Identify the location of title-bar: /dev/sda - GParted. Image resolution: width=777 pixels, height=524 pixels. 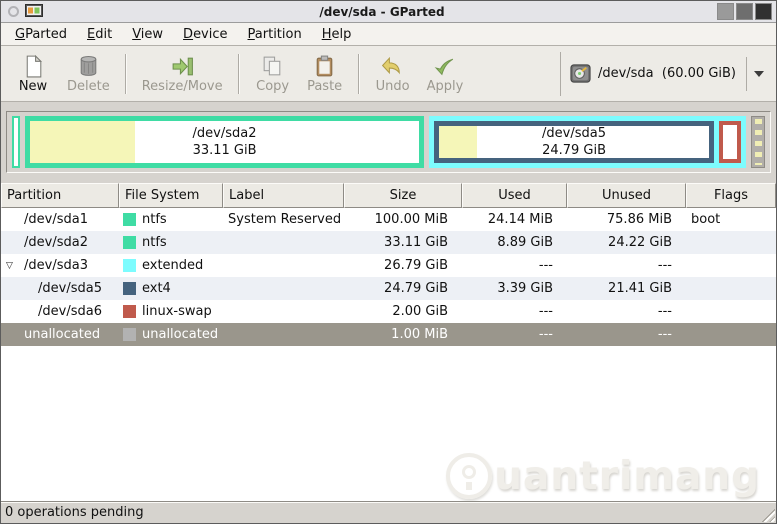
(388, 12).